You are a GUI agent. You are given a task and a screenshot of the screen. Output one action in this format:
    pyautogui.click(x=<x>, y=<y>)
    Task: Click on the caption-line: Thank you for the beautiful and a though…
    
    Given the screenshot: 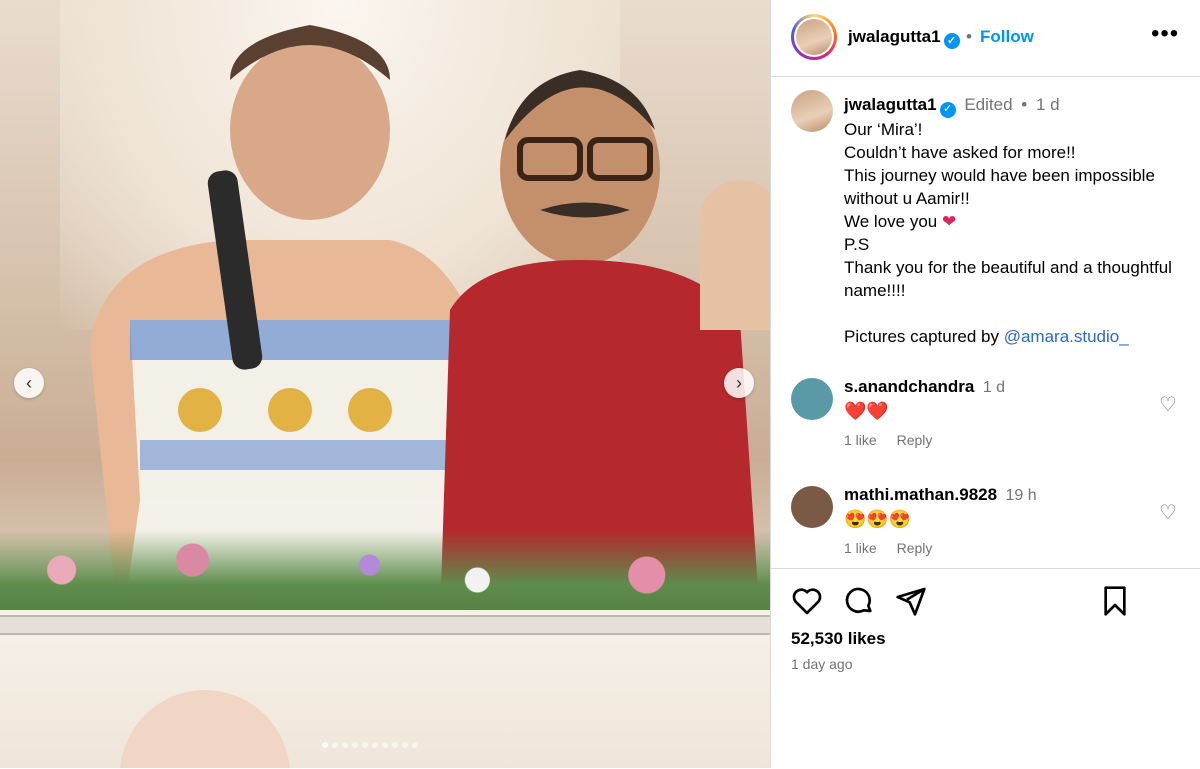 What is the action you would take?
    pyautogui.click(x=1008, y=278)
    